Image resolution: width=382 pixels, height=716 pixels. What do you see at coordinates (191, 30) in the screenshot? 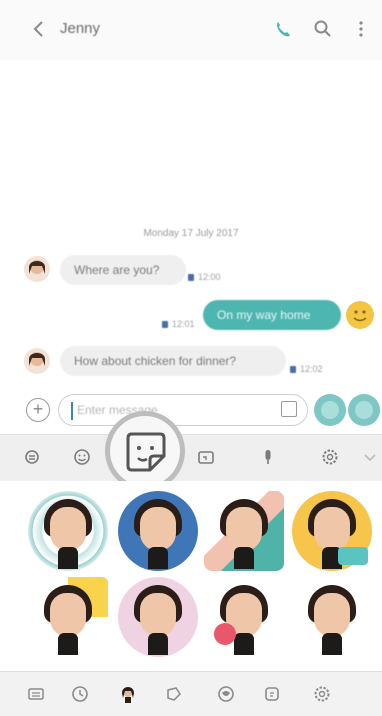
I see `conversation-header: Jenny` at bounding box center [191, 30].